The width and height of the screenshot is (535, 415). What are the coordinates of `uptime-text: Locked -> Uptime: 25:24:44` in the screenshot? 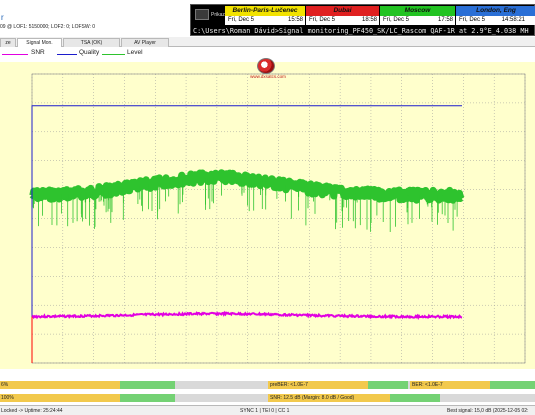 It's located at (32, 411).